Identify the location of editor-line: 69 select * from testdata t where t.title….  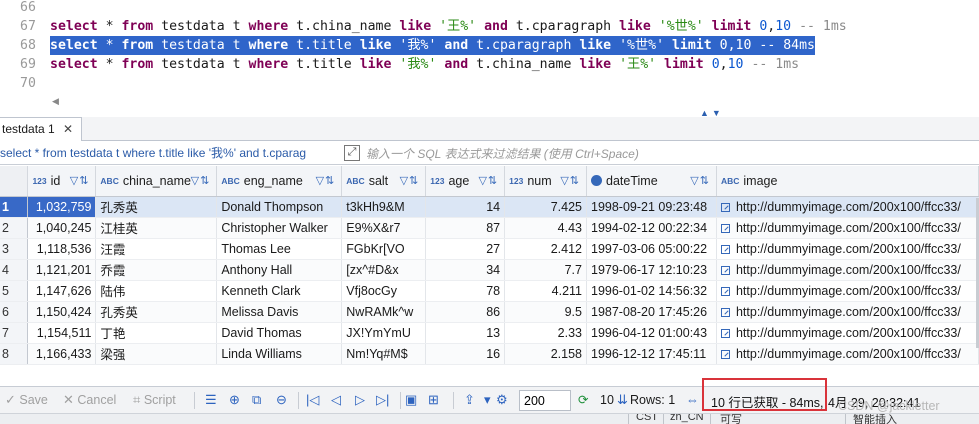
(489, 64).